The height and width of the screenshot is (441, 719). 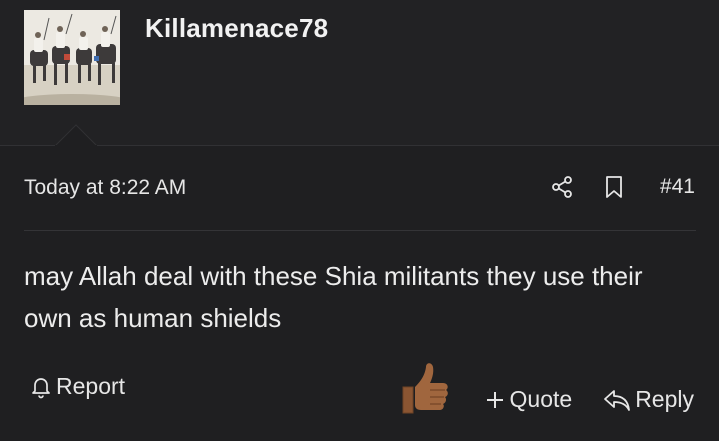 I want to click on quote-button: Quote, so click(x=528, y=399).